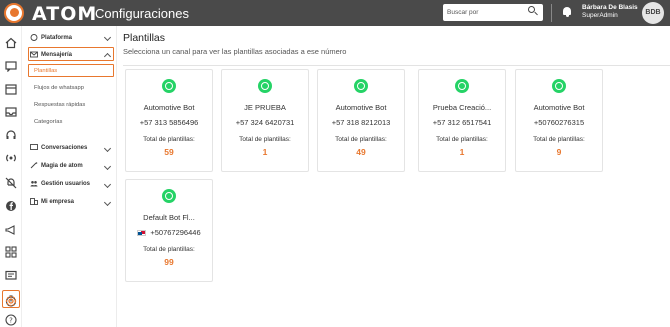 This screenshot has height=327, width=670. What do you see at coordinates (57, 38) in the screenshot?
I see `menu-plataforma-label: Plataforma` at bounding box center [57, 38].